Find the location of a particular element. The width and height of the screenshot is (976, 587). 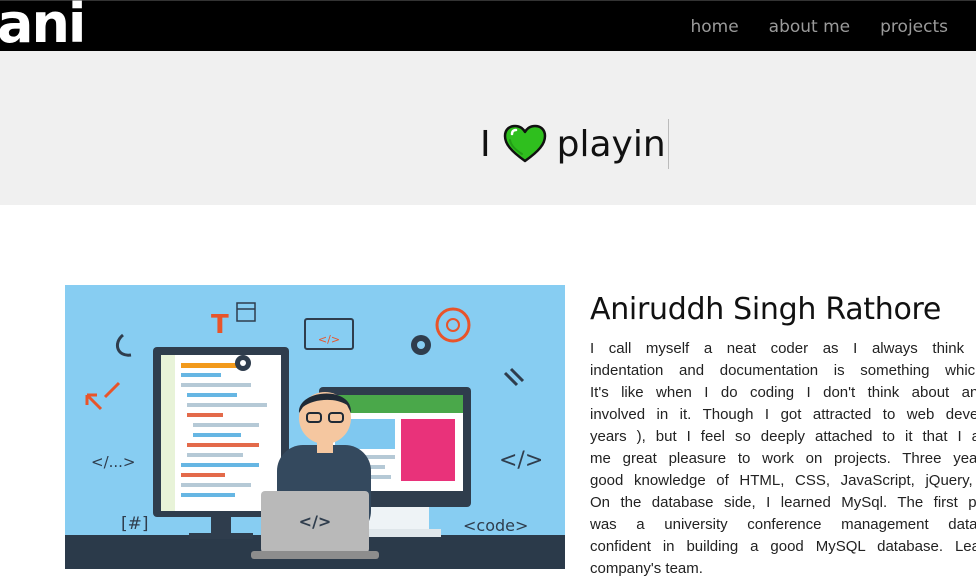

code-word-text: <code> is located at coordinates (495, 525).